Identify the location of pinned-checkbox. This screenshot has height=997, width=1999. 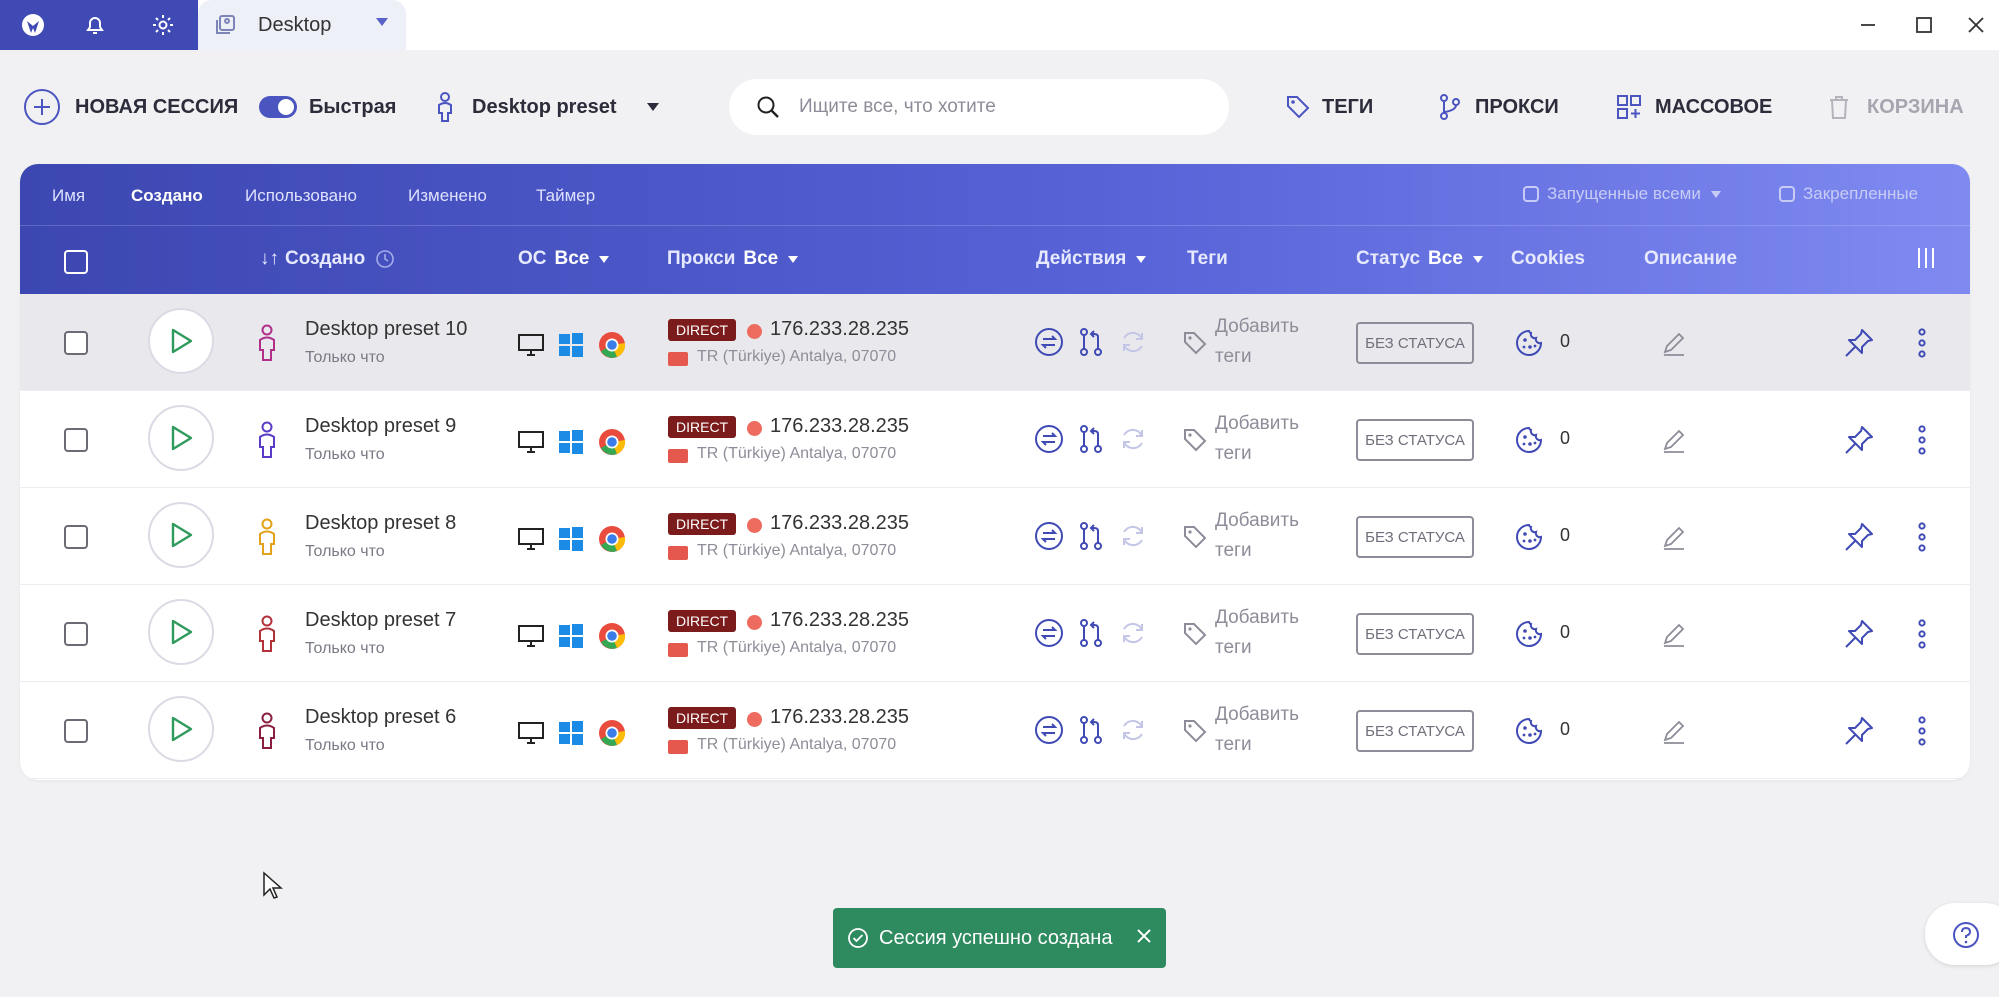
(1787, 194).